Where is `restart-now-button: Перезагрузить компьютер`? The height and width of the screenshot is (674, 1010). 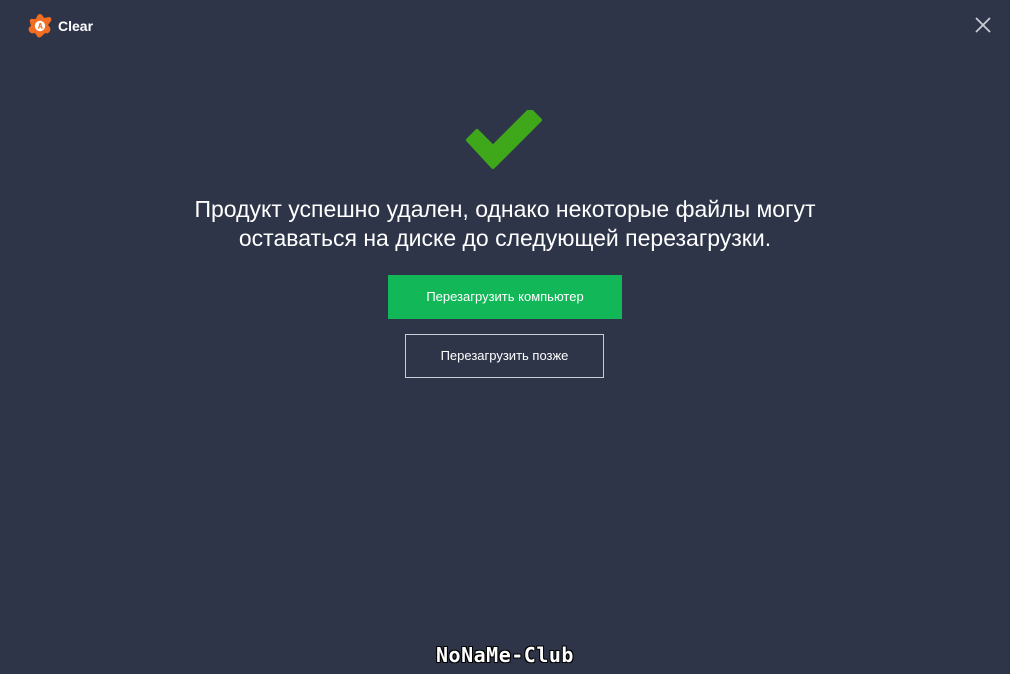 restart-now-button: Перезагрузить компьютер is located at coordinates (505, 297).